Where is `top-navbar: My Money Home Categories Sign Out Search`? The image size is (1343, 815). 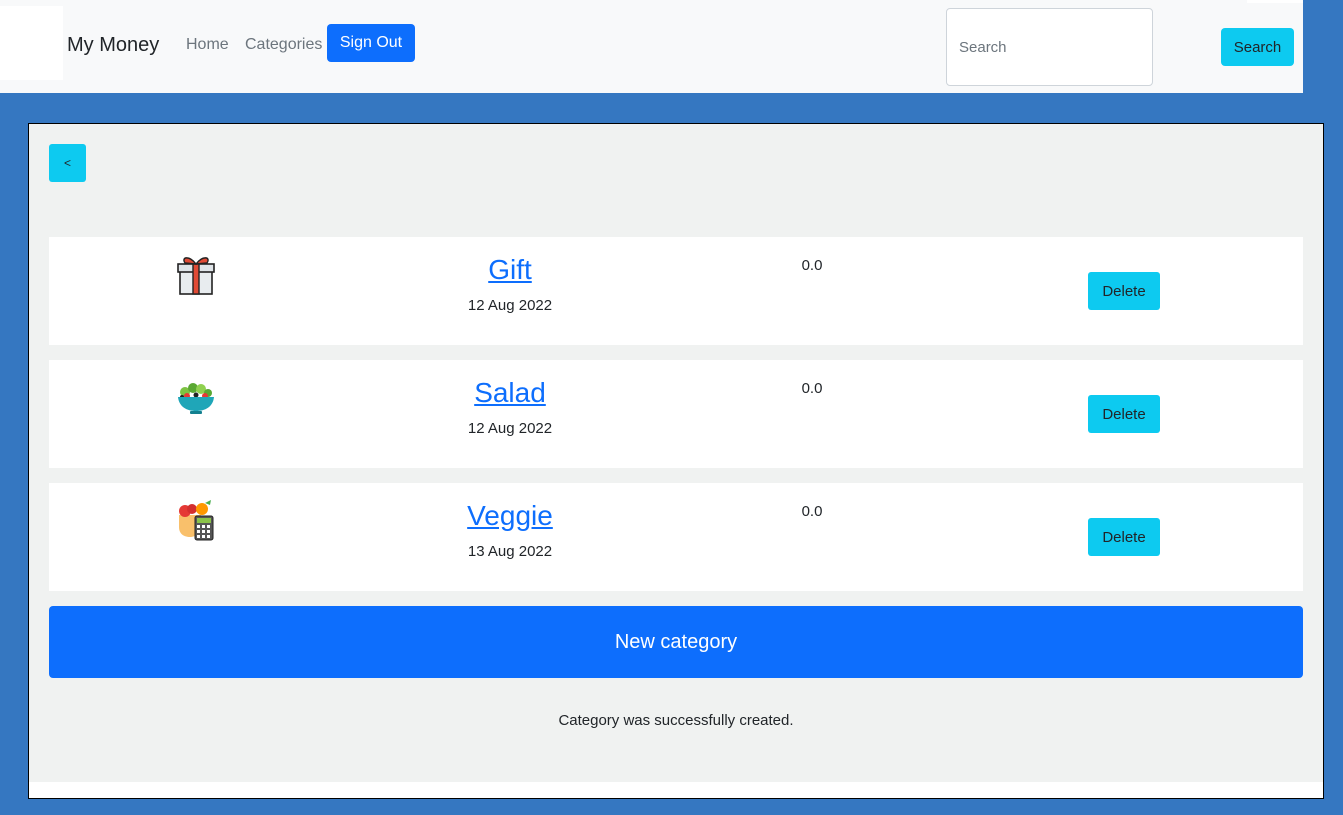 top-navbar: My Money Home Categories Sign Out Search is located at coordinates (671, 46).